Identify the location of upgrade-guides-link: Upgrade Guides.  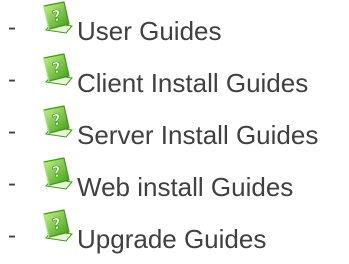
(171, 239).